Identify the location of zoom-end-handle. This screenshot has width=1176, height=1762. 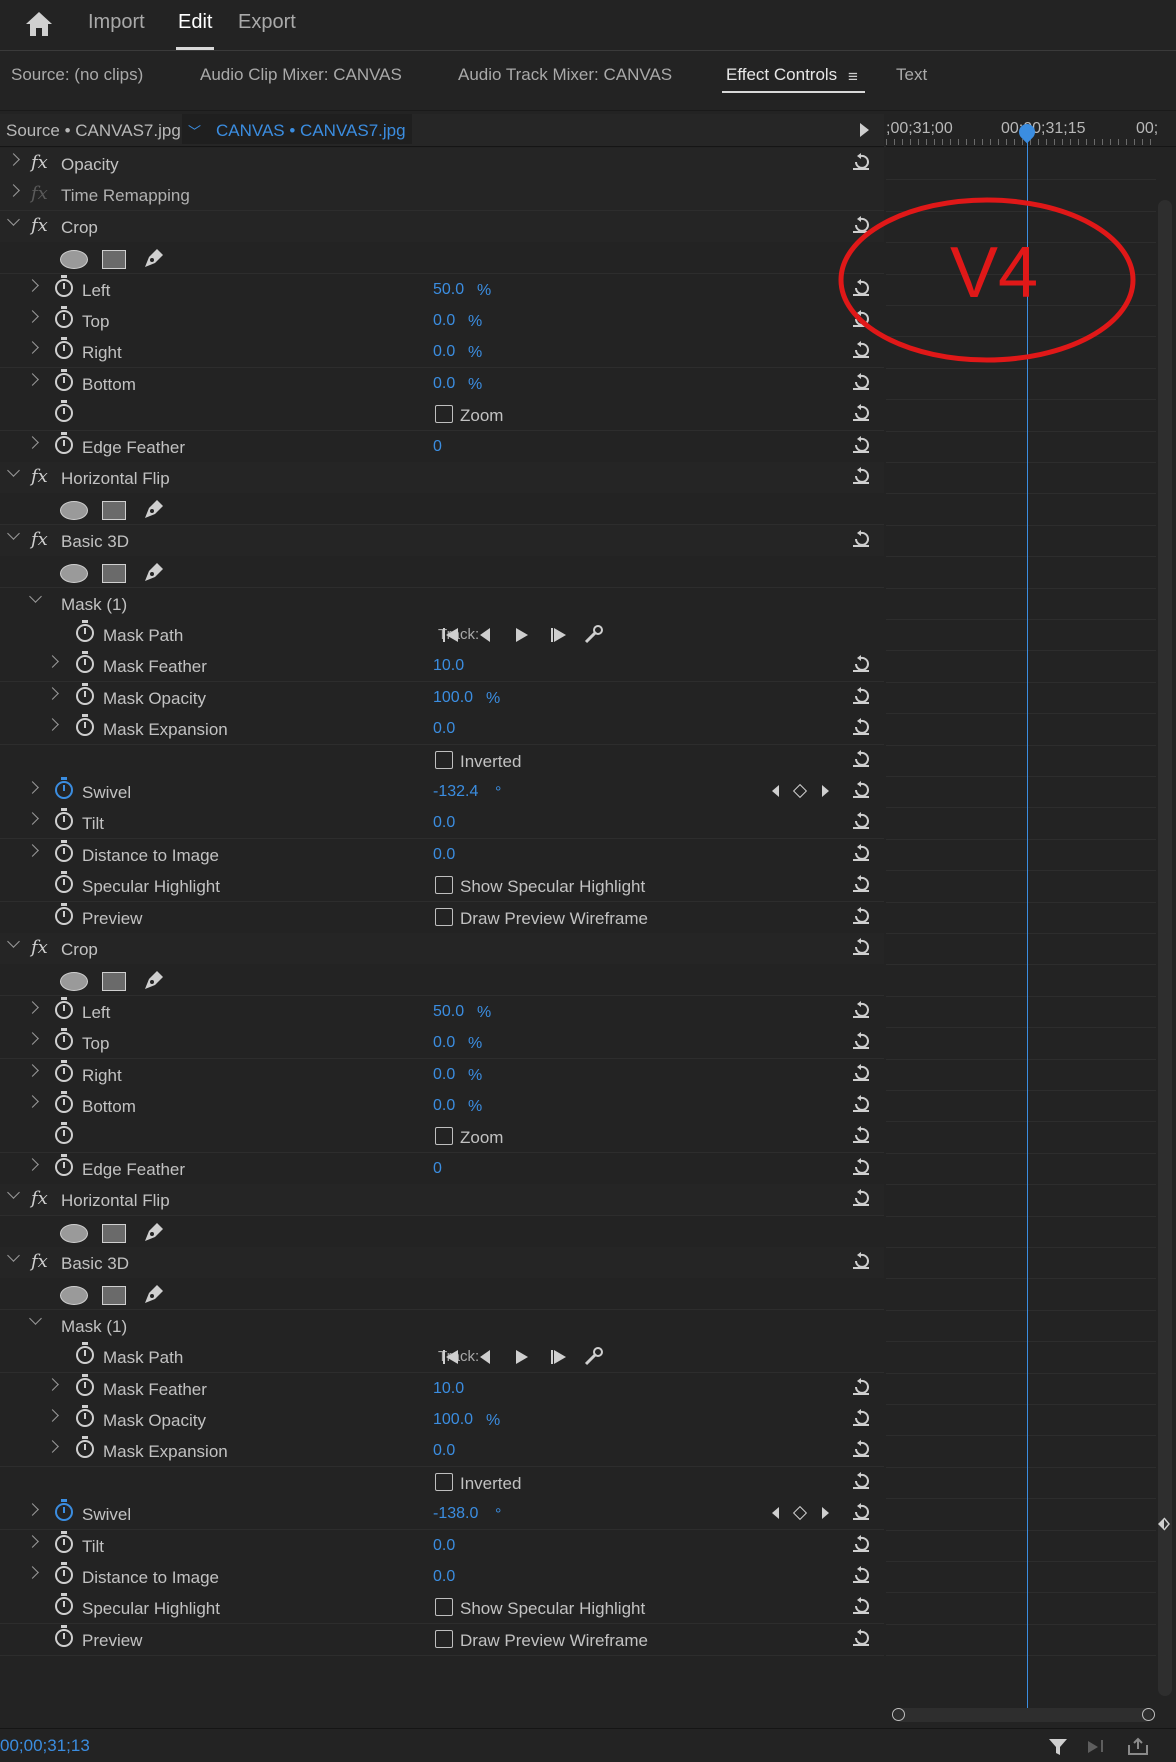
(1148, 1714).